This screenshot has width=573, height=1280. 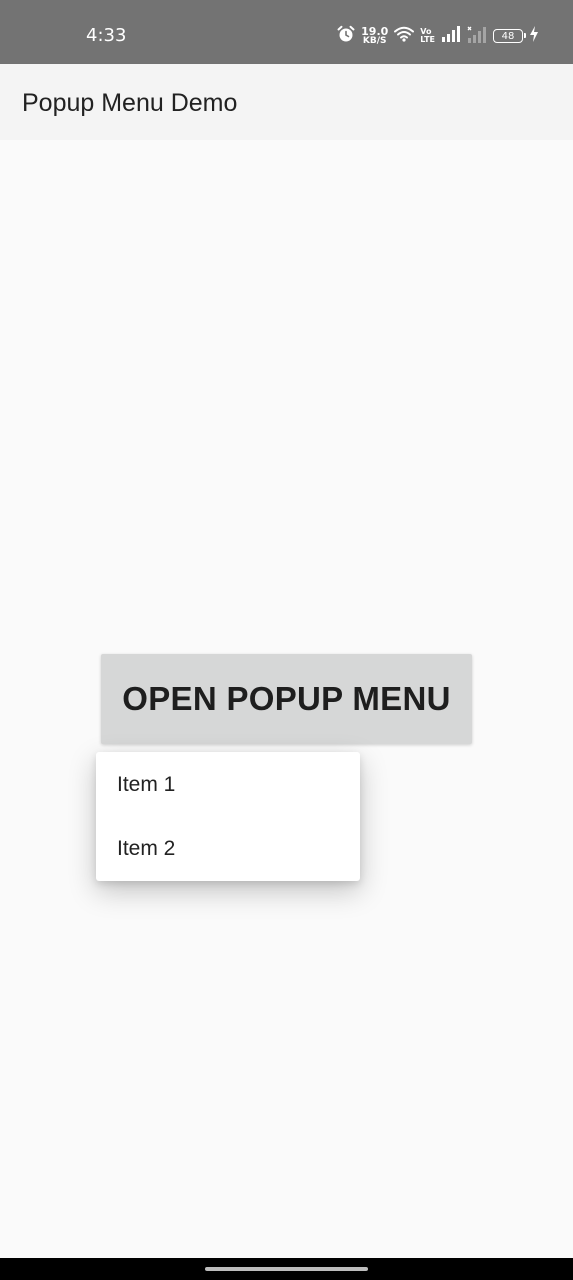 I want to click on battery-level: 48, so click(x=508, y=36).